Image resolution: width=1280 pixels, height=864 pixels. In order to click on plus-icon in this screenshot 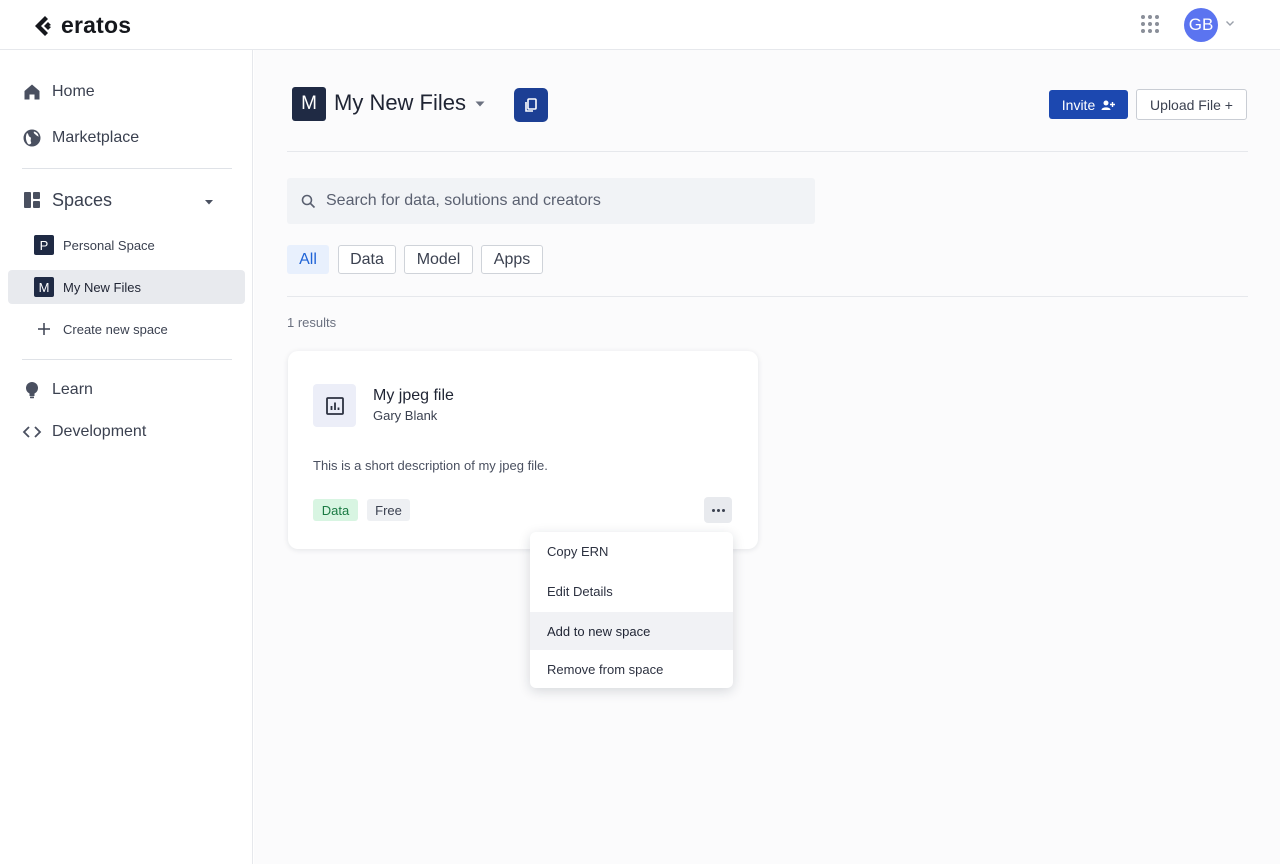, I will do `click(44, 329)`.